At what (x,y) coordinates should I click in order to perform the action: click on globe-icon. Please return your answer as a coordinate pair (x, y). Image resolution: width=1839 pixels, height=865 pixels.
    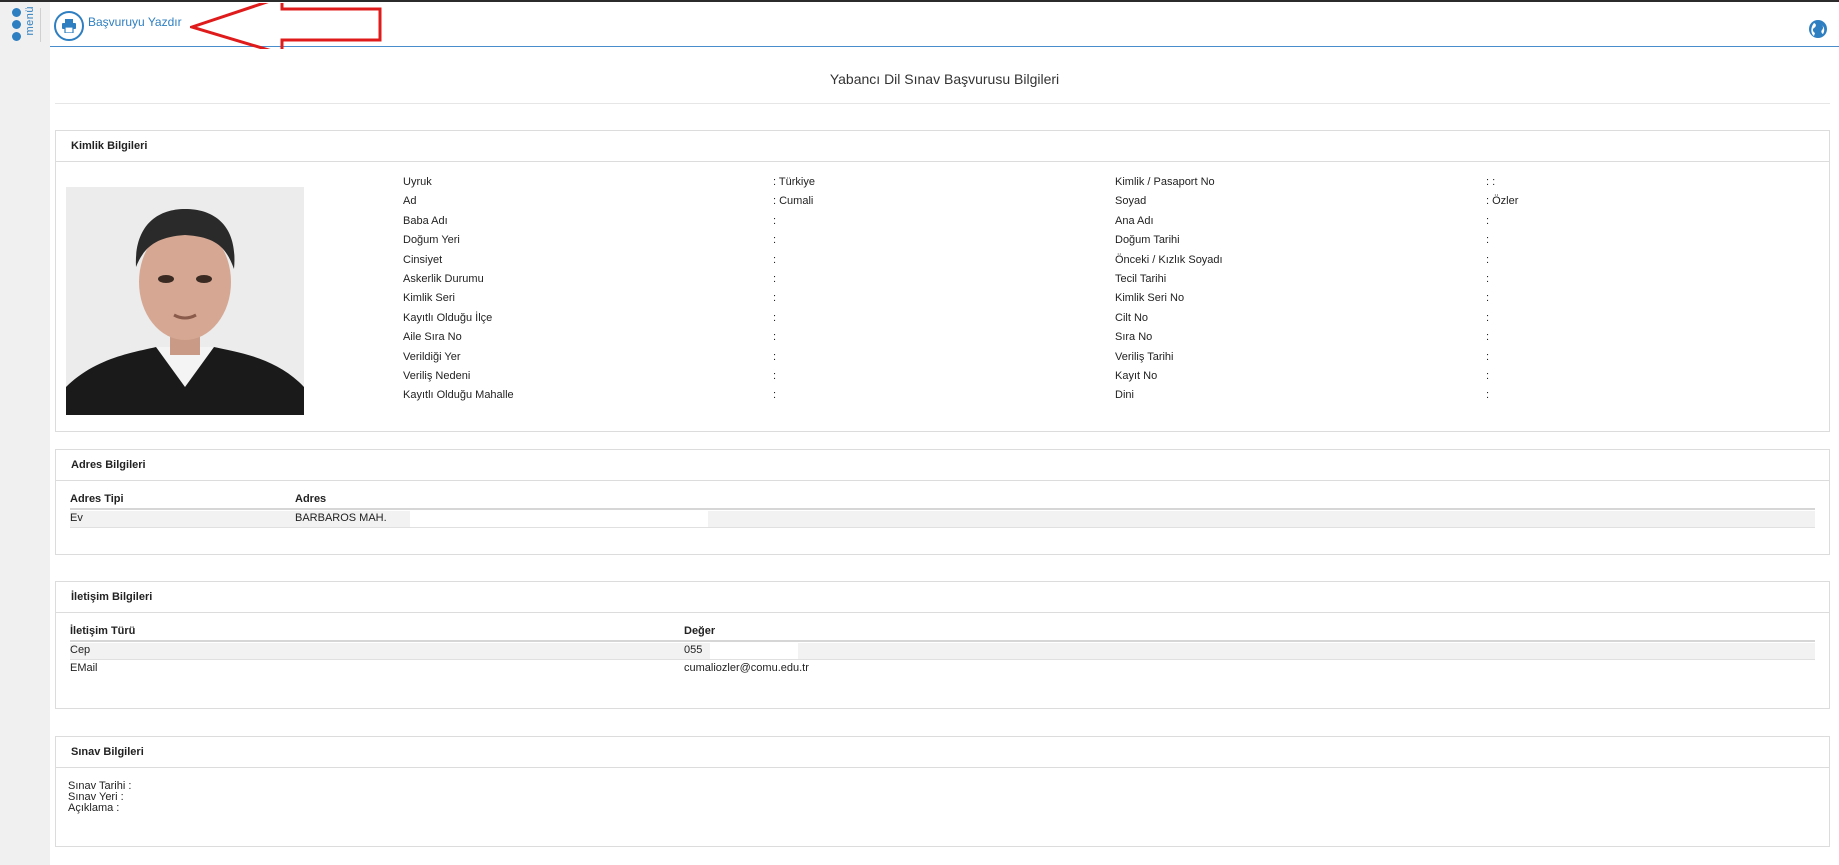
    Looking at the image, I should click on (1818, 29).